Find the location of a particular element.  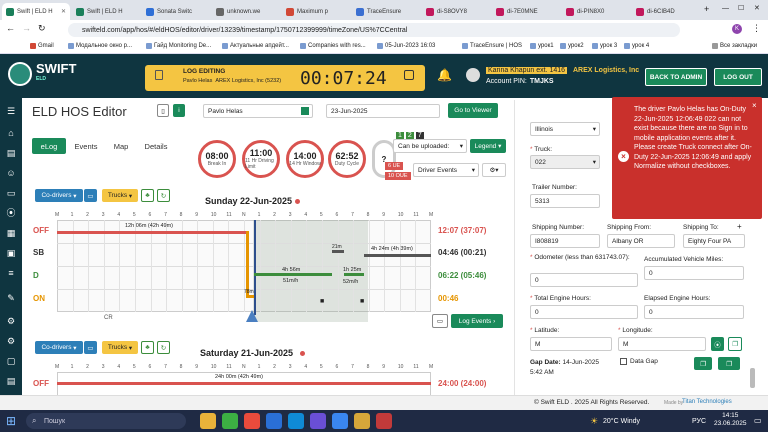

bookmark-item: урок1 is located at coordinates (542, 46).